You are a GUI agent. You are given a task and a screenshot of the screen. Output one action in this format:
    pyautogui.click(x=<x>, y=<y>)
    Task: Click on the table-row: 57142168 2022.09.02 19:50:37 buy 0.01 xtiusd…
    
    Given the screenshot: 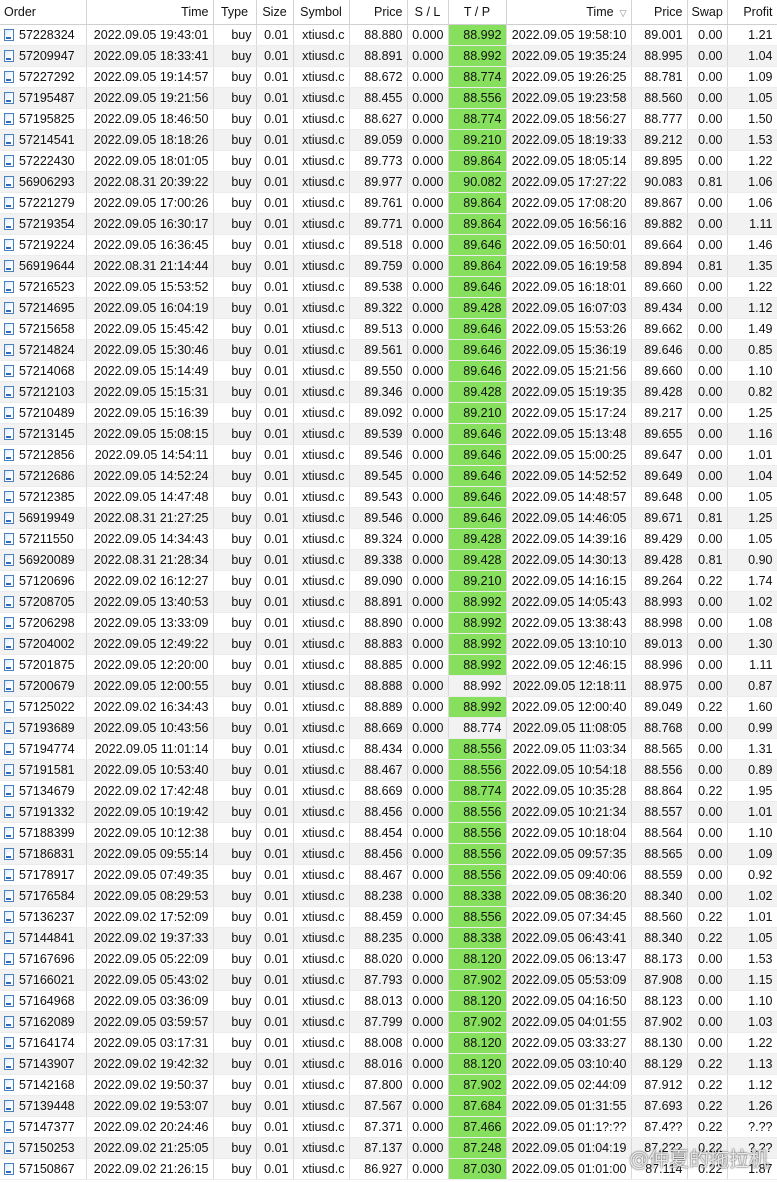 What is the action you would take?
    pyautogui.click(x=388, y=1085)
    